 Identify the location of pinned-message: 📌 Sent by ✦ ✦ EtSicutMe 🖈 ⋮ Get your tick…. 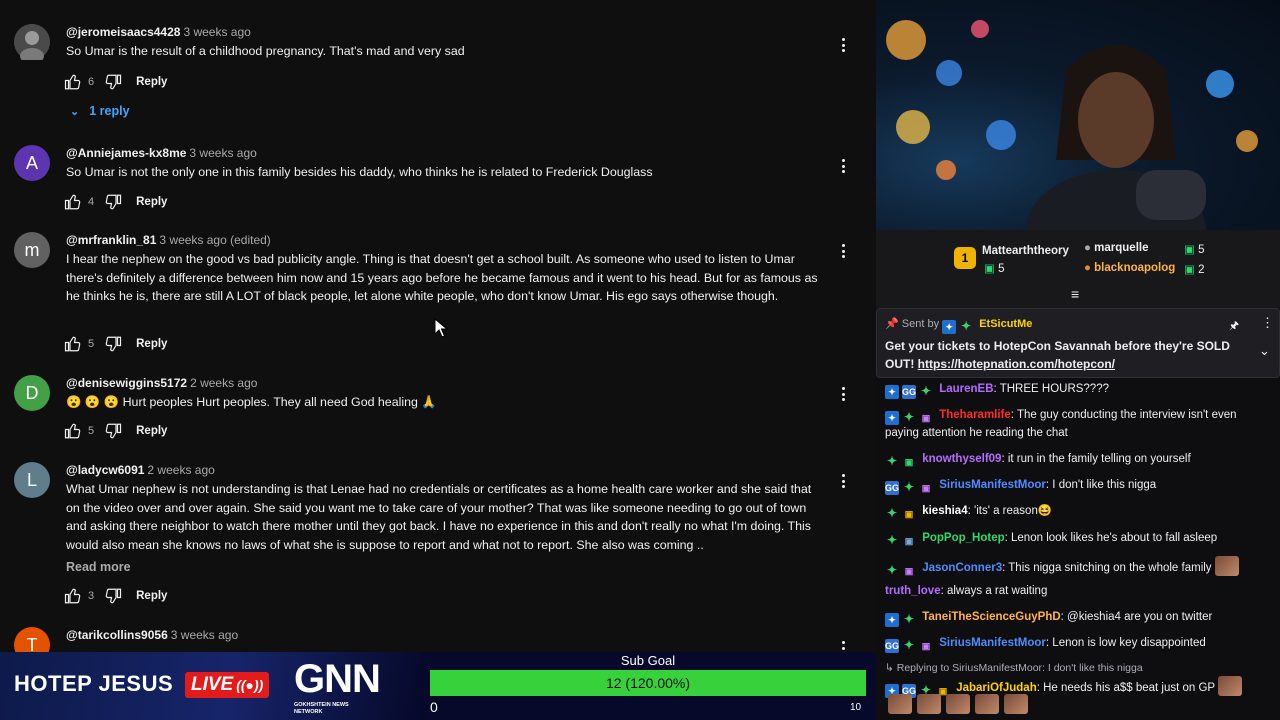
(1078, 343).